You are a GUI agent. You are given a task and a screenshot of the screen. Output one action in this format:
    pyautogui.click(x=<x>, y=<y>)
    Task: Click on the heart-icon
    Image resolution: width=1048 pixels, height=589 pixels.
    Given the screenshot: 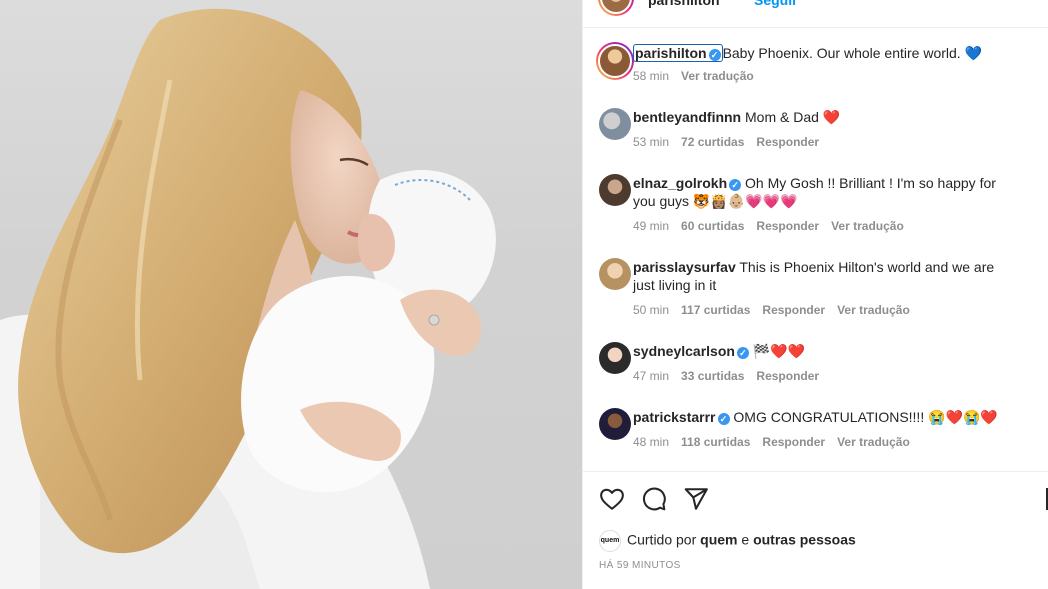 What is the action you would take?
    pyautogui.click(x=612, y=499)
    